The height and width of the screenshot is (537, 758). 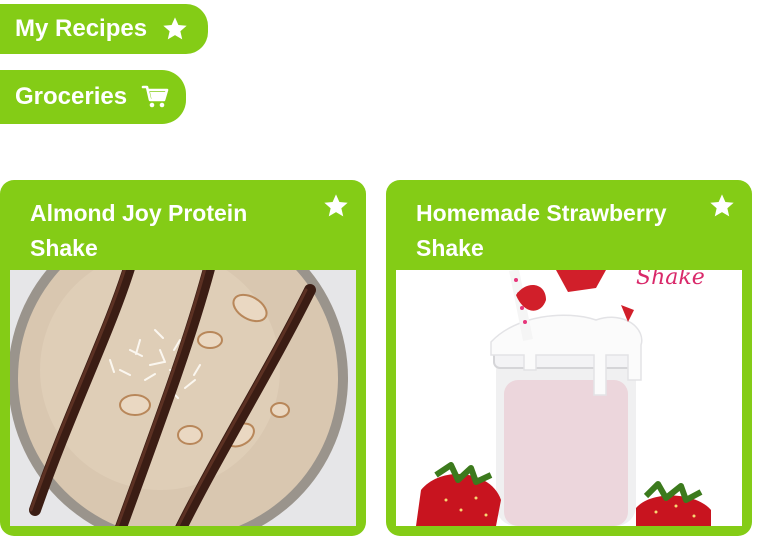 I want to click on recipe-title: Homemade Strawberry Shake, so click(x=553, y=231).